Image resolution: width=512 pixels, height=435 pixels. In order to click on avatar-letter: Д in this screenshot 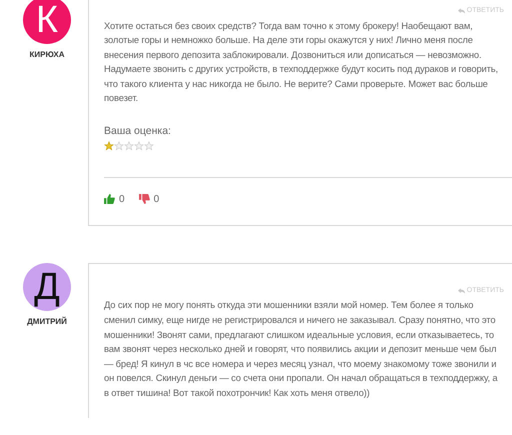, I will do `click(47, 287)`.